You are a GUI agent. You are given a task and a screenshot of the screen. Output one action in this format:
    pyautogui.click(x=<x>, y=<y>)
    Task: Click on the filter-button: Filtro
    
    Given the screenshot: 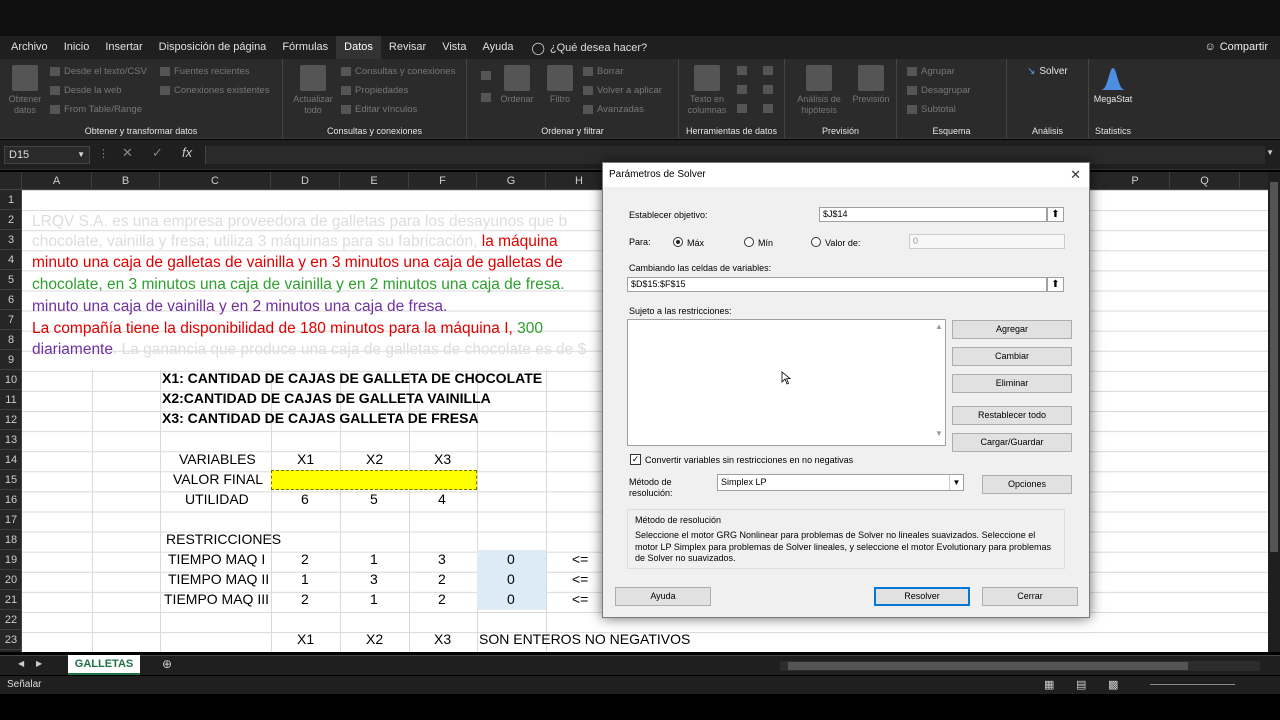 What is the action you would take?
    pyautogui.click(x=560, y=85)
    